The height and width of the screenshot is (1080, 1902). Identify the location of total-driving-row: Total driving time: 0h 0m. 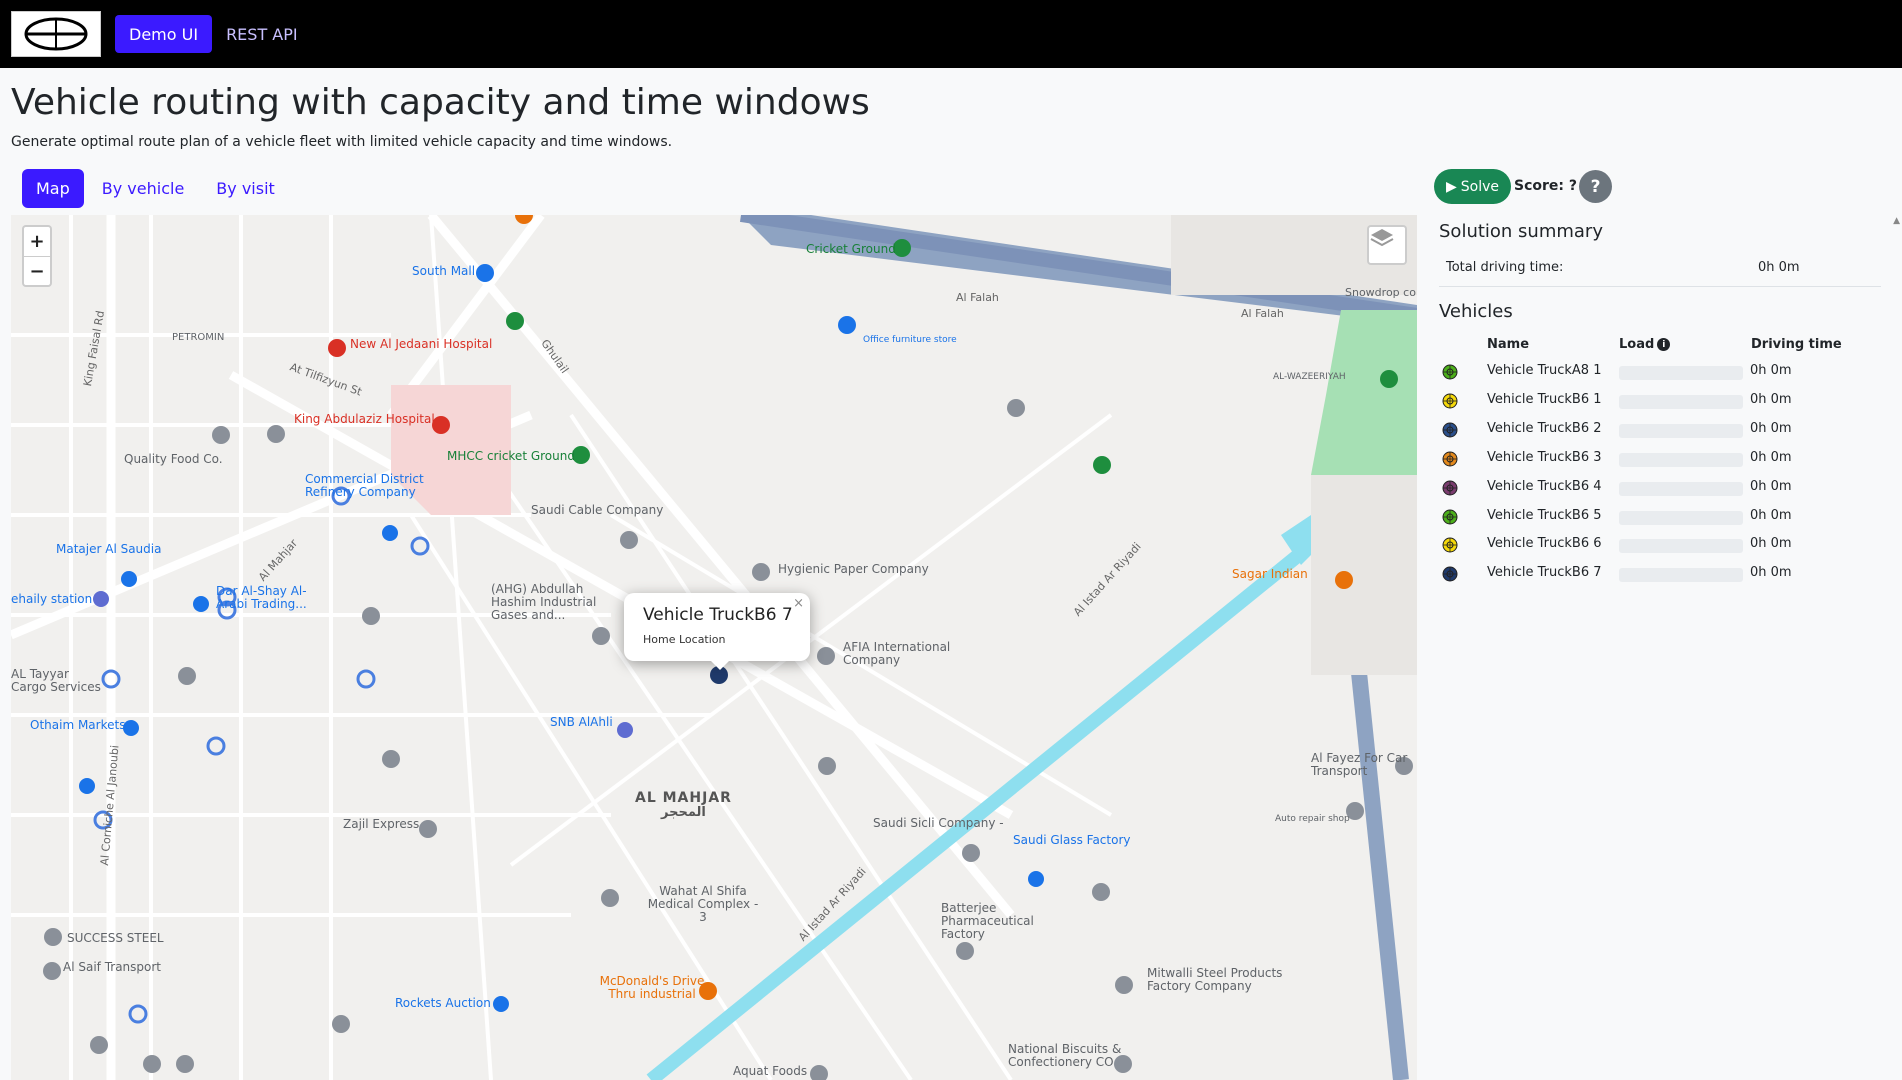
(1660, 271).